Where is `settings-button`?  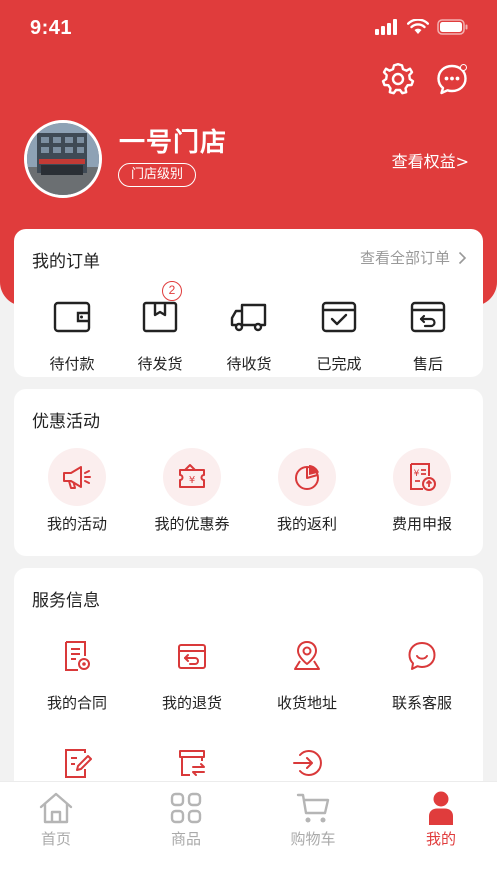 settings-button is located at coordinates (398, 79).